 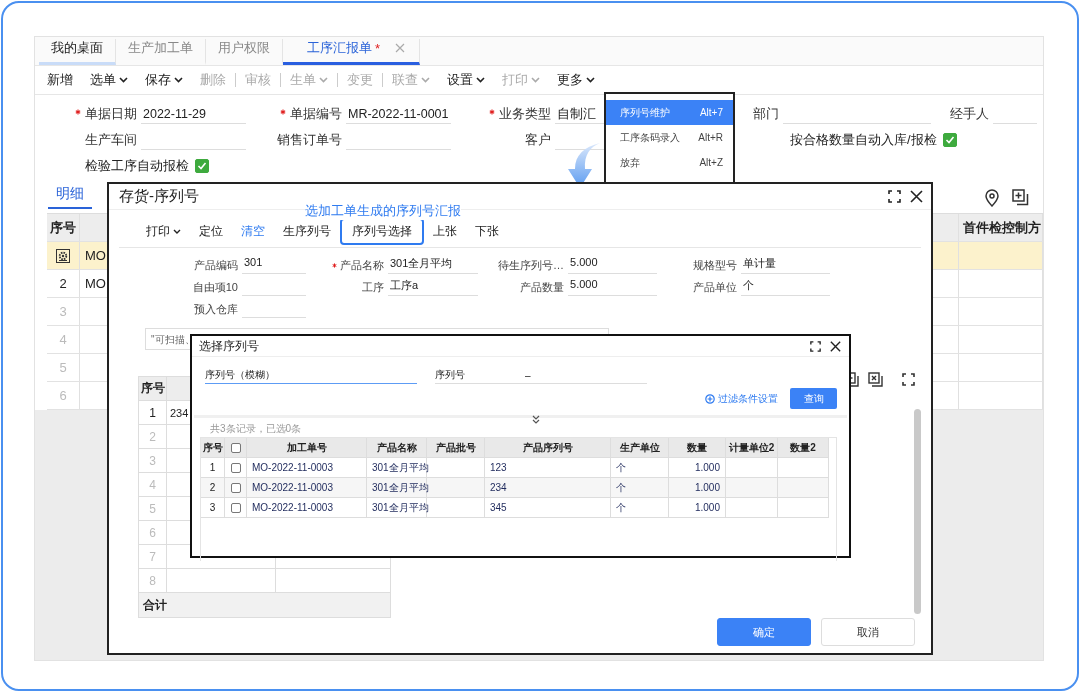 I want to click on menu-item-label: 序列号维护, so click(x=645, y=112).